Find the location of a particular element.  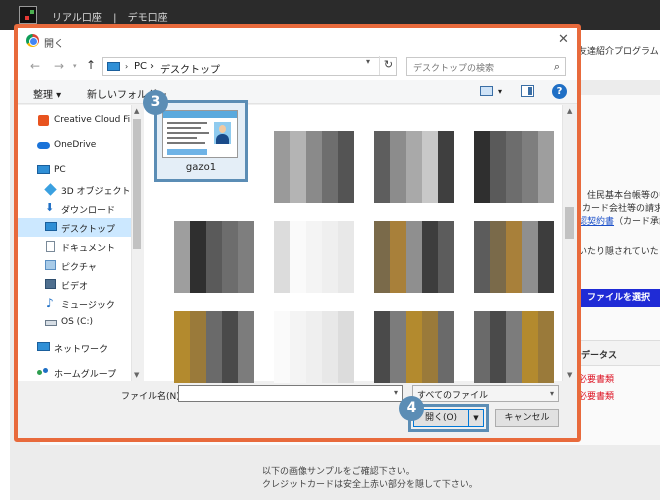

site-description-2: カード会社等の請求書 is located at coordinates (621, 209).